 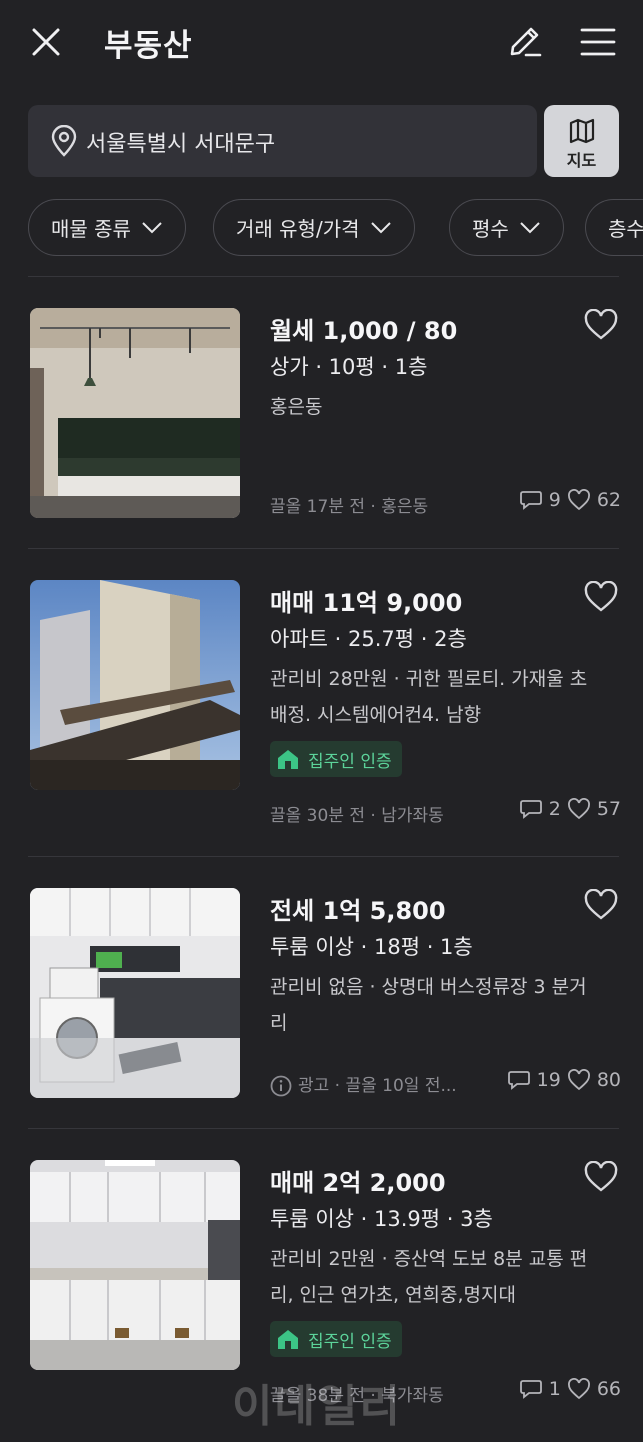 What do you see at coordinates (625, 229) in the screenshot?
I see `filter-label: 층수` at bounding box center [625, 229].